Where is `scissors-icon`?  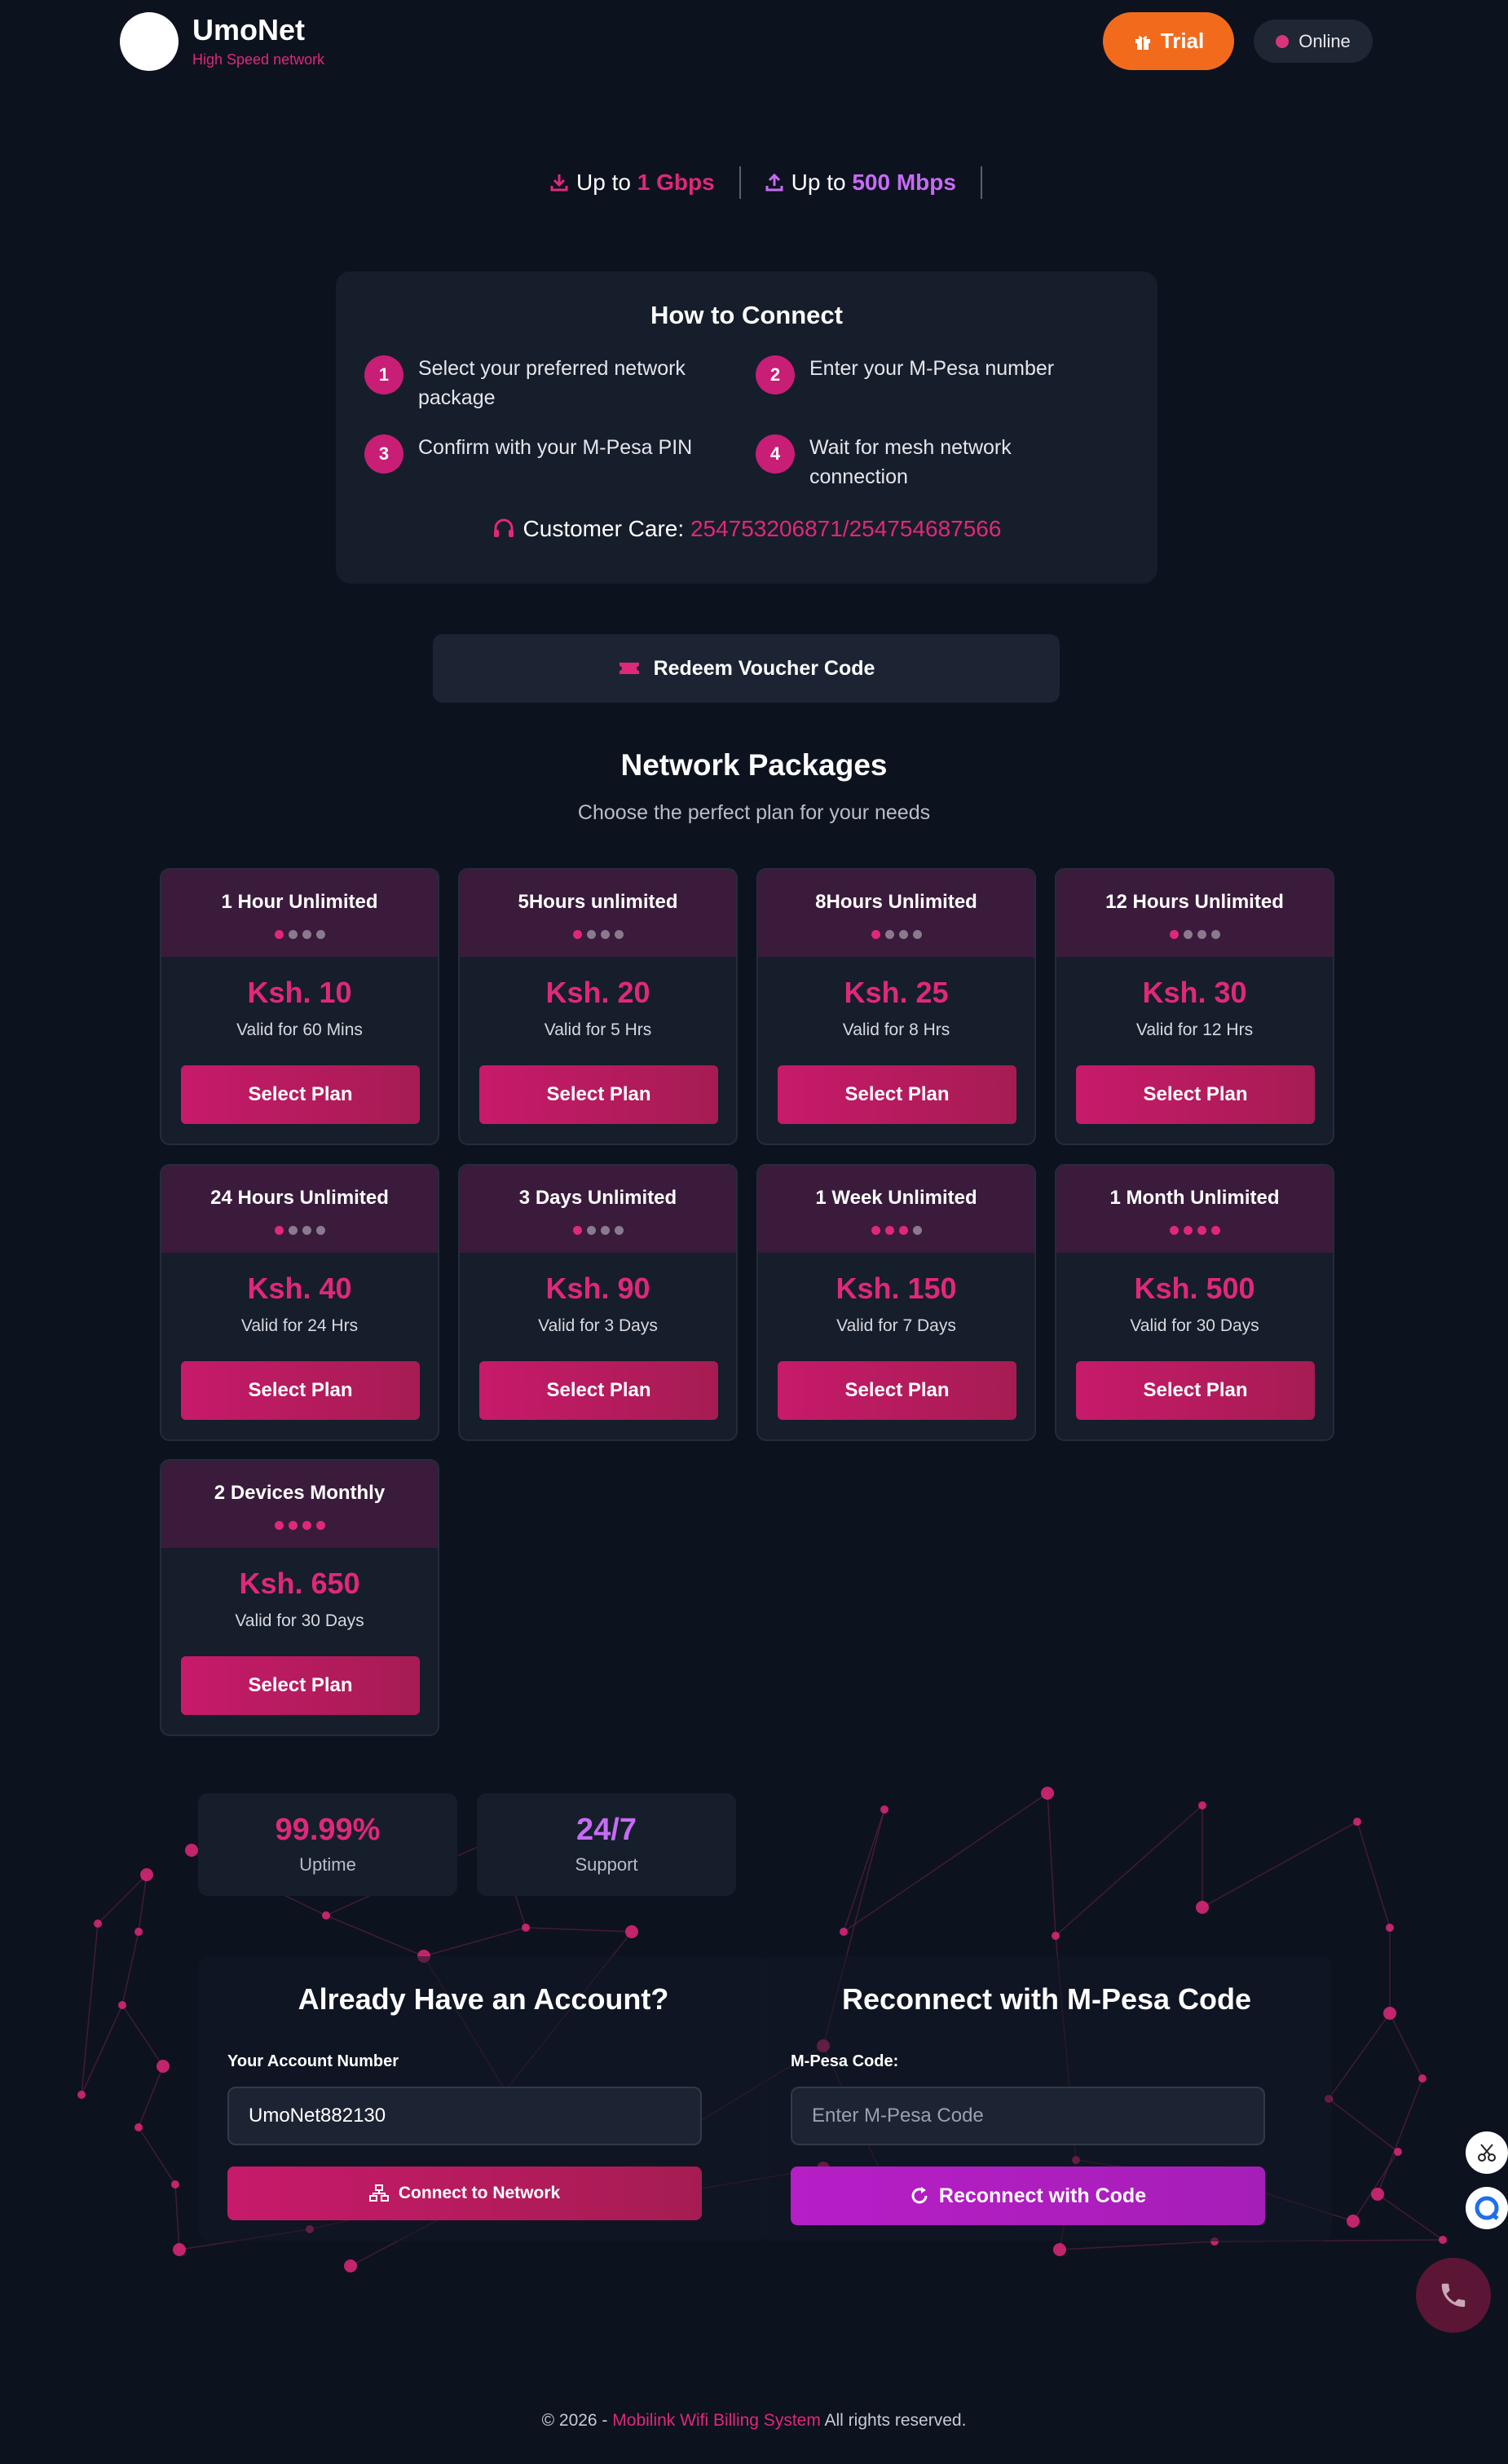 scissors-icon is located at coordinates (1487, 2153).